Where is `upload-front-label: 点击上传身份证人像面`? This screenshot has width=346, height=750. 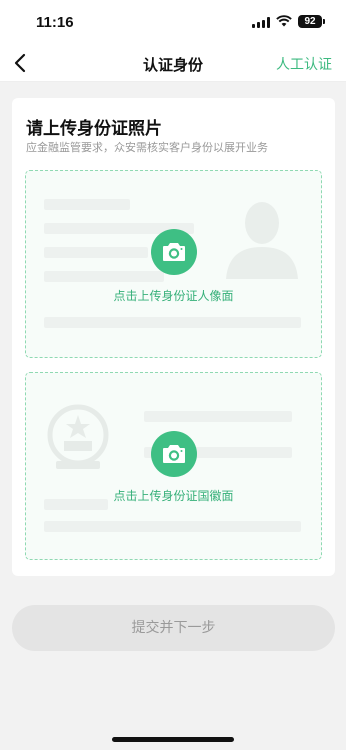
upload-front-label: 点击上传身份证人像面 is located at coordinates (173, 296).